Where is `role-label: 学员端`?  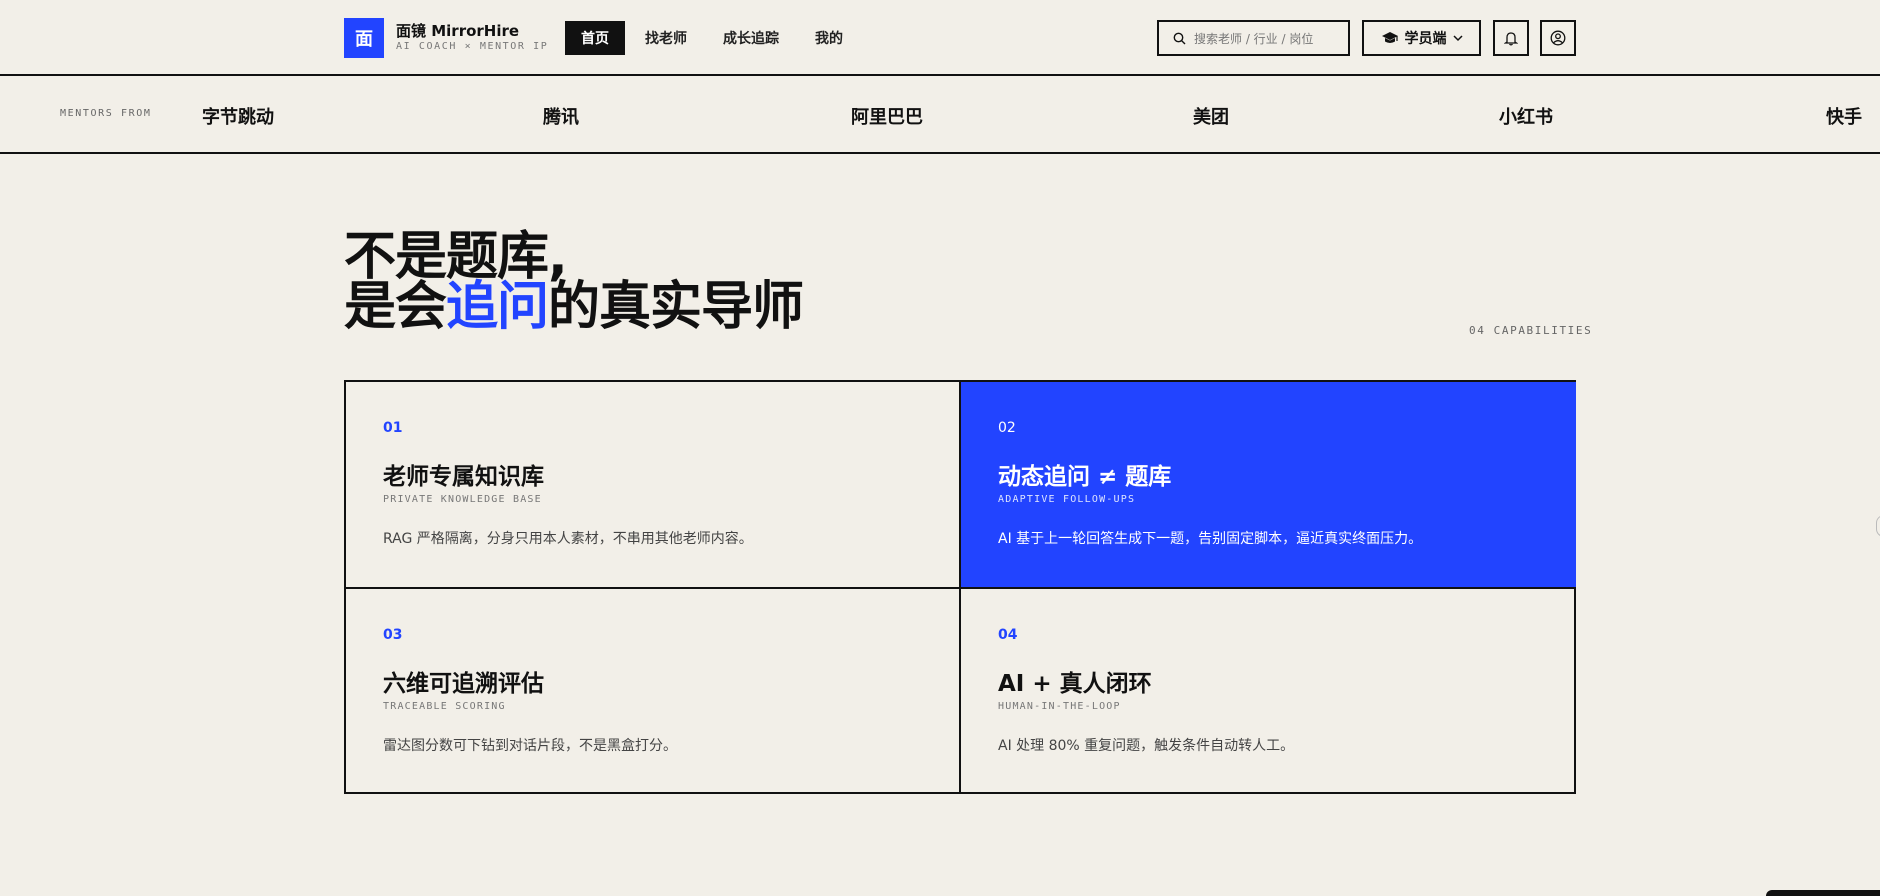 role-label: 学员端 is located at coordinates (1425, 39).